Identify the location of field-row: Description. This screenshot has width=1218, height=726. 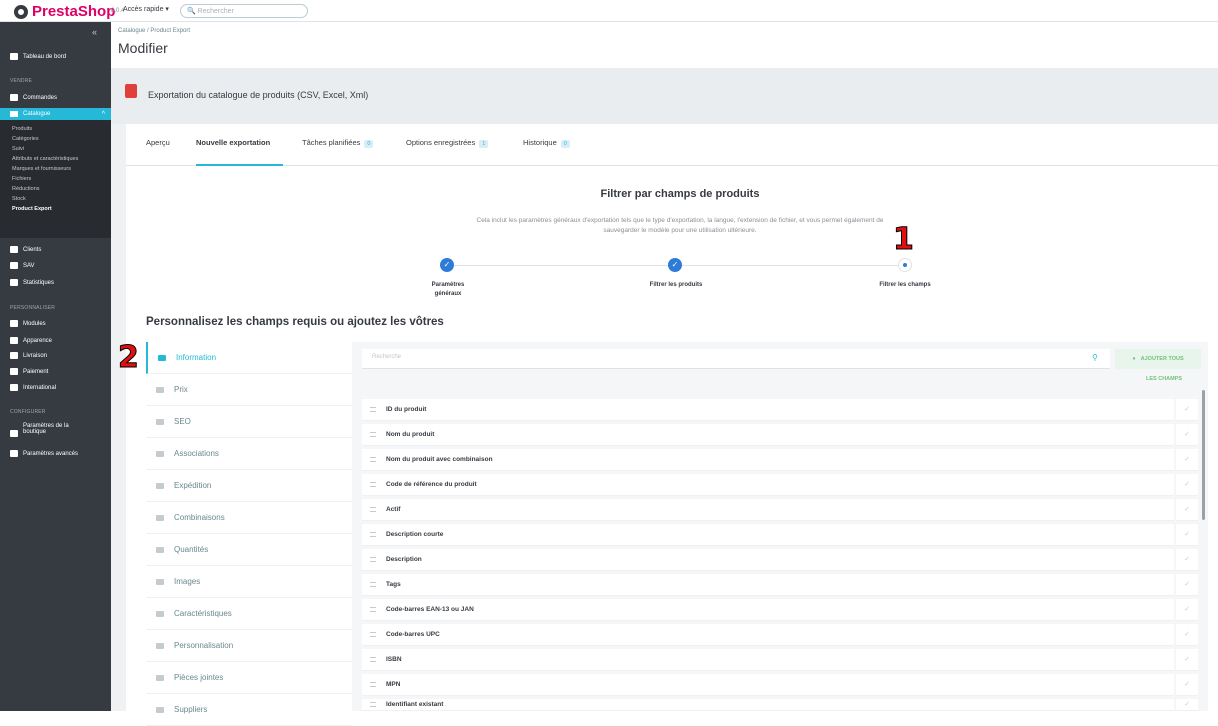
(768, 560).